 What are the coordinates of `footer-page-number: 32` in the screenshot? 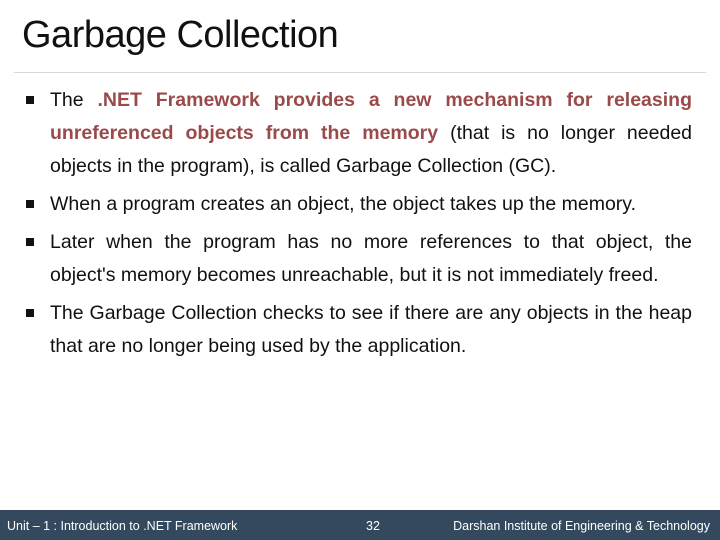 It's located at (373, 526).